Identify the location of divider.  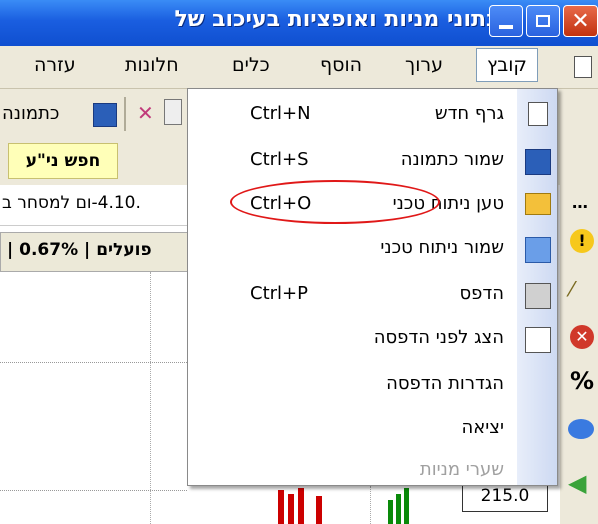
(125, 114).